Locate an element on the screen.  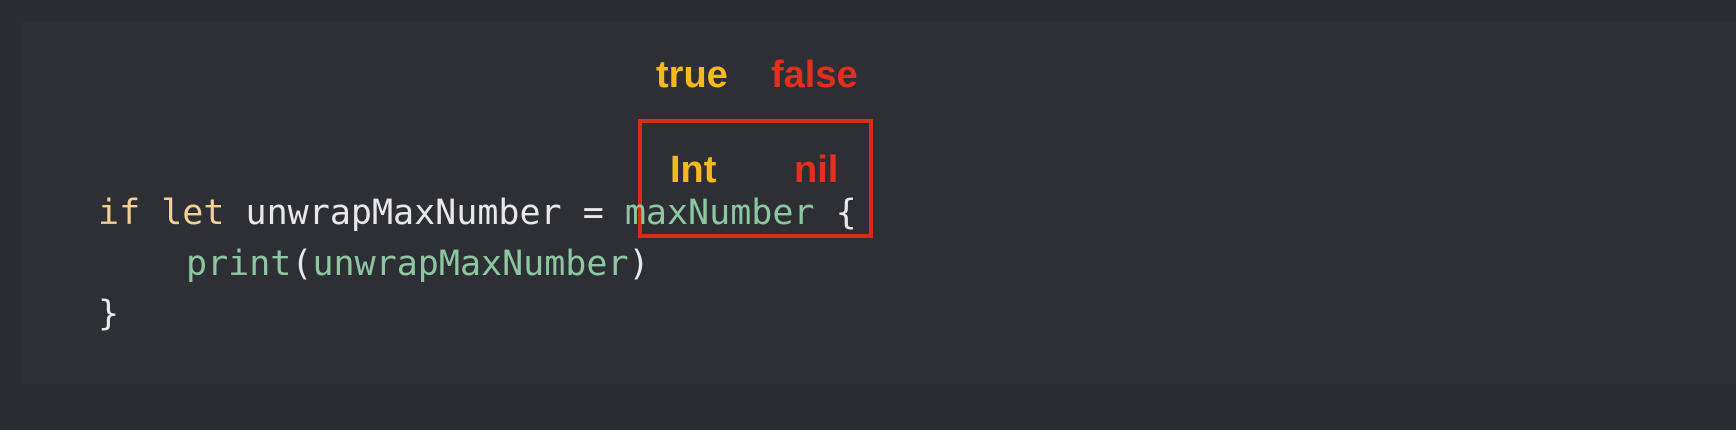
open-brace: { is located at coordinates (846, 213).